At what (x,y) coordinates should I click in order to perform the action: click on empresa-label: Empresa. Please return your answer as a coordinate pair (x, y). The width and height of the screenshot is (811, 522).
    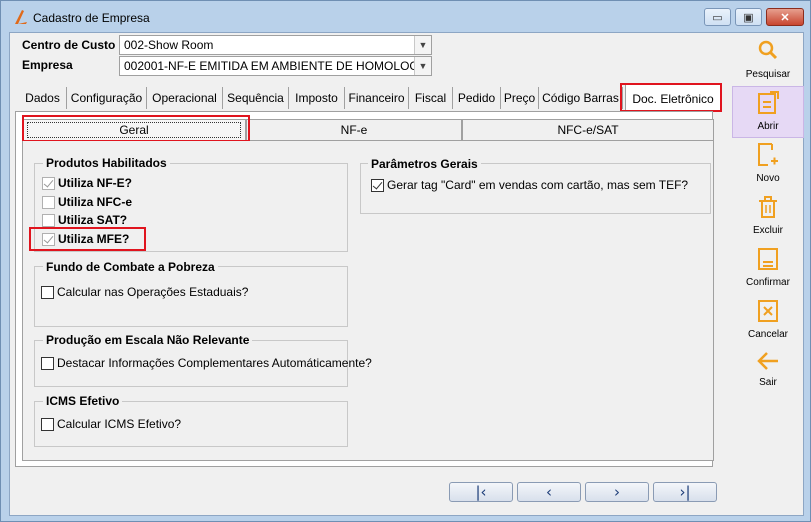
    Looking at the image, I should click on (47, 65).